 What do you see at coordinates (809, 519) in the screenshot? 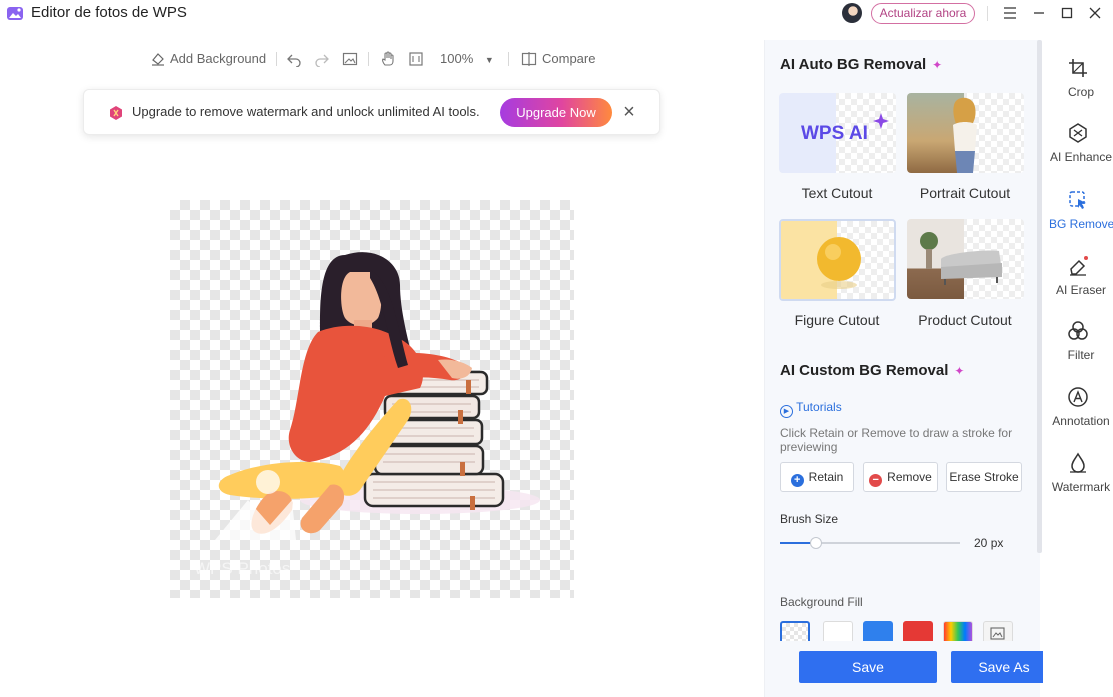
I see `brush-size-label: Brush Size` at bounding box center [809, 519].